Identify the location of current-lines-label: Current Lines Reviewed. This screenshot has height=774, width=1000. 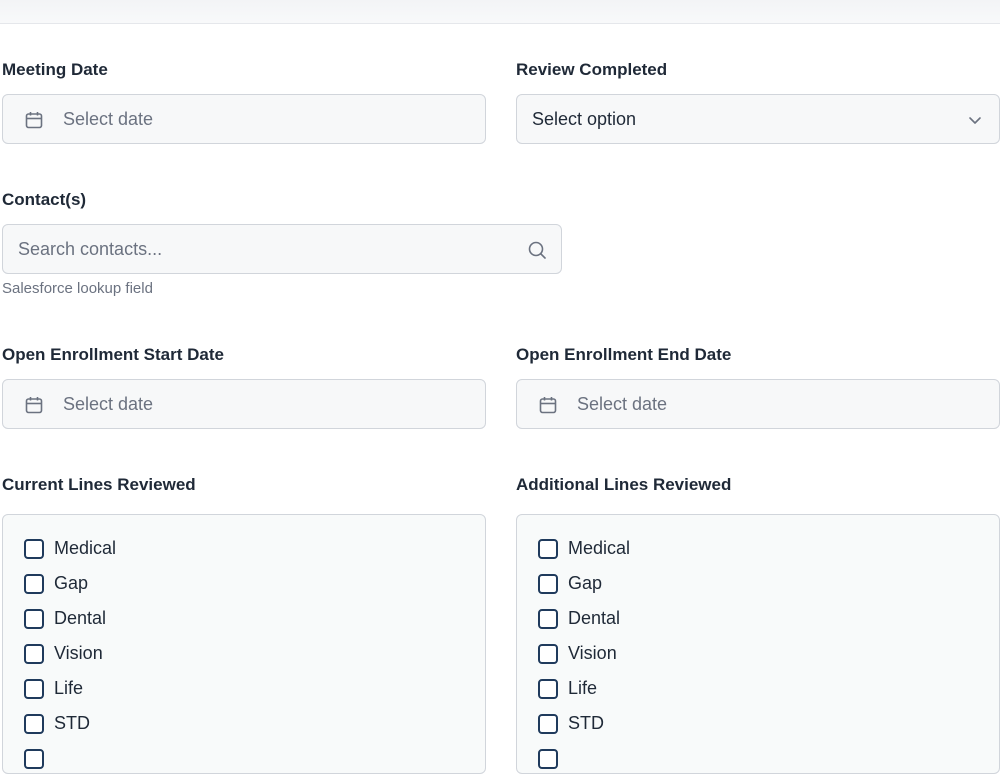
(99, 484).